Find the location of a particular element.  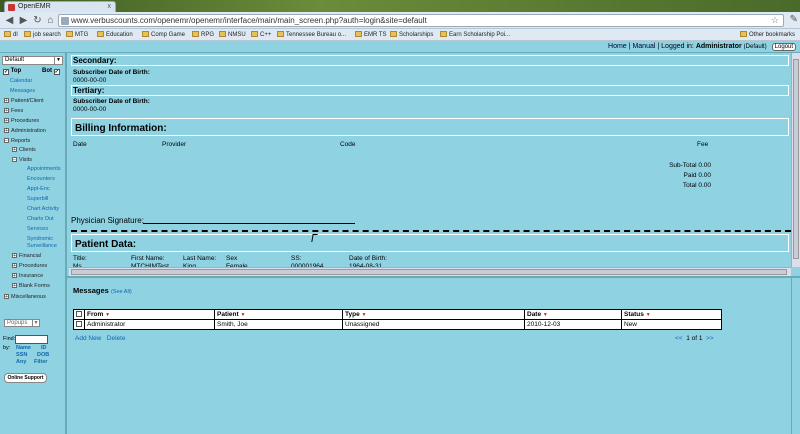

home-link: Home is located at coordinates (617, 46).